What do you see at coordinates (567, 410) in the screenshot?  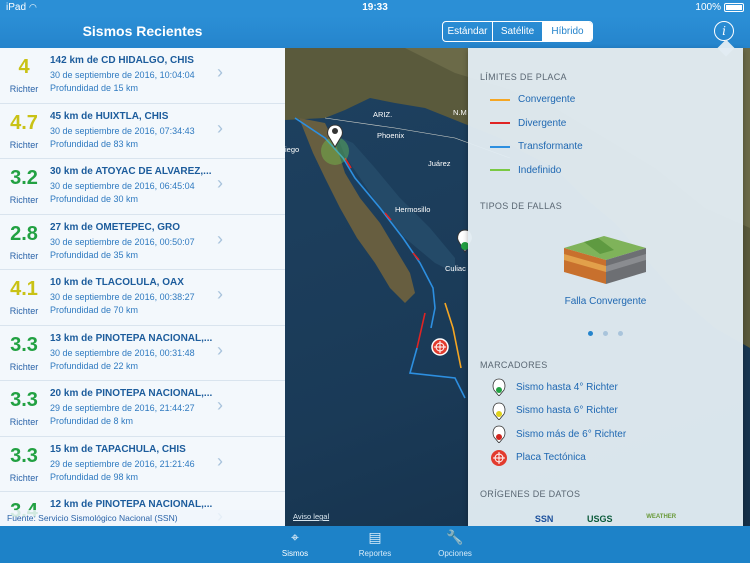 I see `marker-legend-label: Sismo hasta 6° Richter` at bounding box center [567, 410].